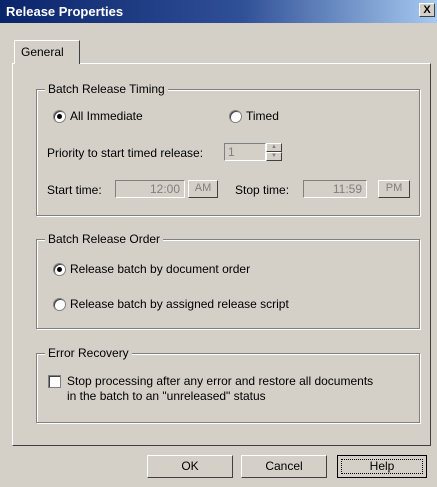 The width and height of the screenshot is (437, 487). What do you see at coordinates (42, 52) in the screenshot?
I see `tab-general-label: General` at bounding box center [42, 52].